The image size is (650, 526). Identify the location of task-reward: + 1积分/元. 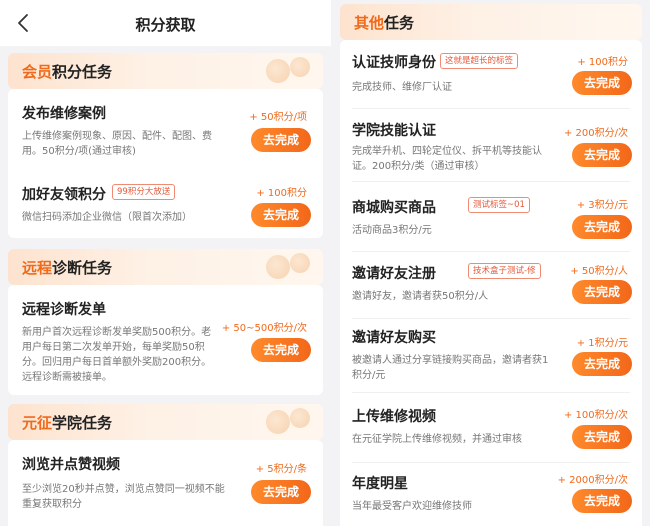
(602, 343).